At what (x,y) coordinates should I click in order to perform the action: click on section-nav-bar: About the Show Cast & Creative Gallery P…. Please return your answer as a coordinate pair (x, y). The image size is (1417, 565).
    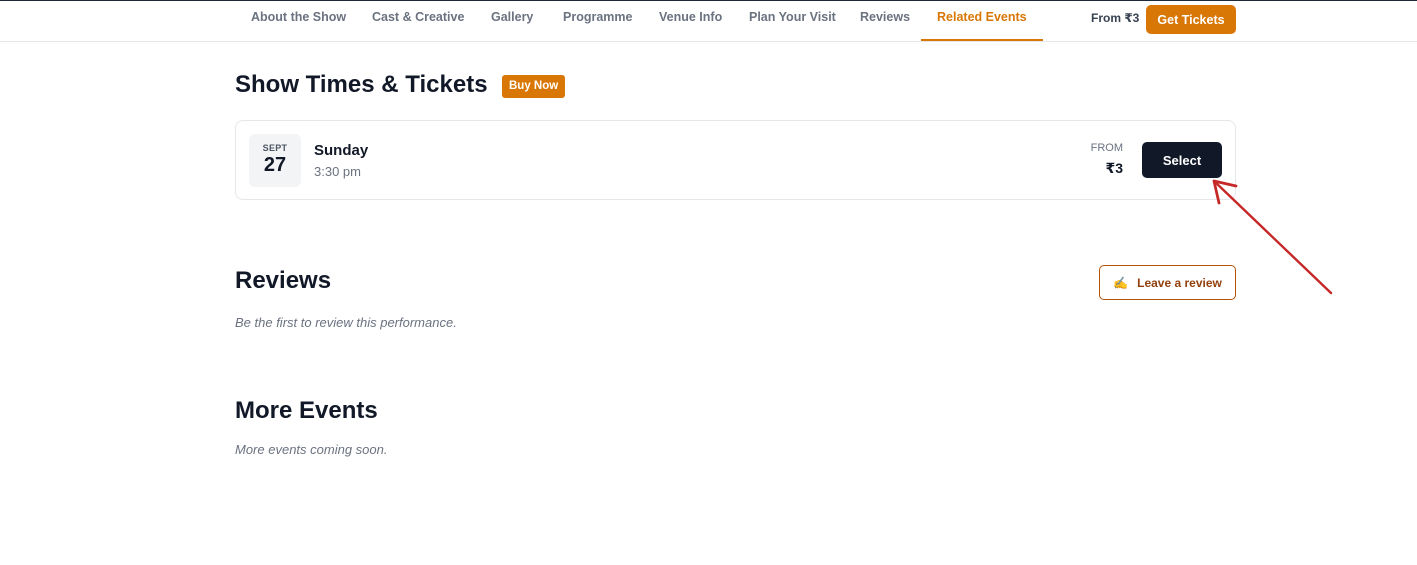
    Looking at the image, I should click on (708, 21).